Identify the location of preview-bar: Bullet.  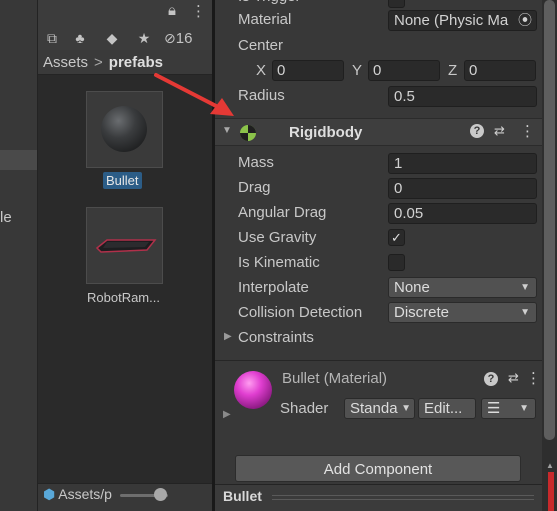
(378, 497).